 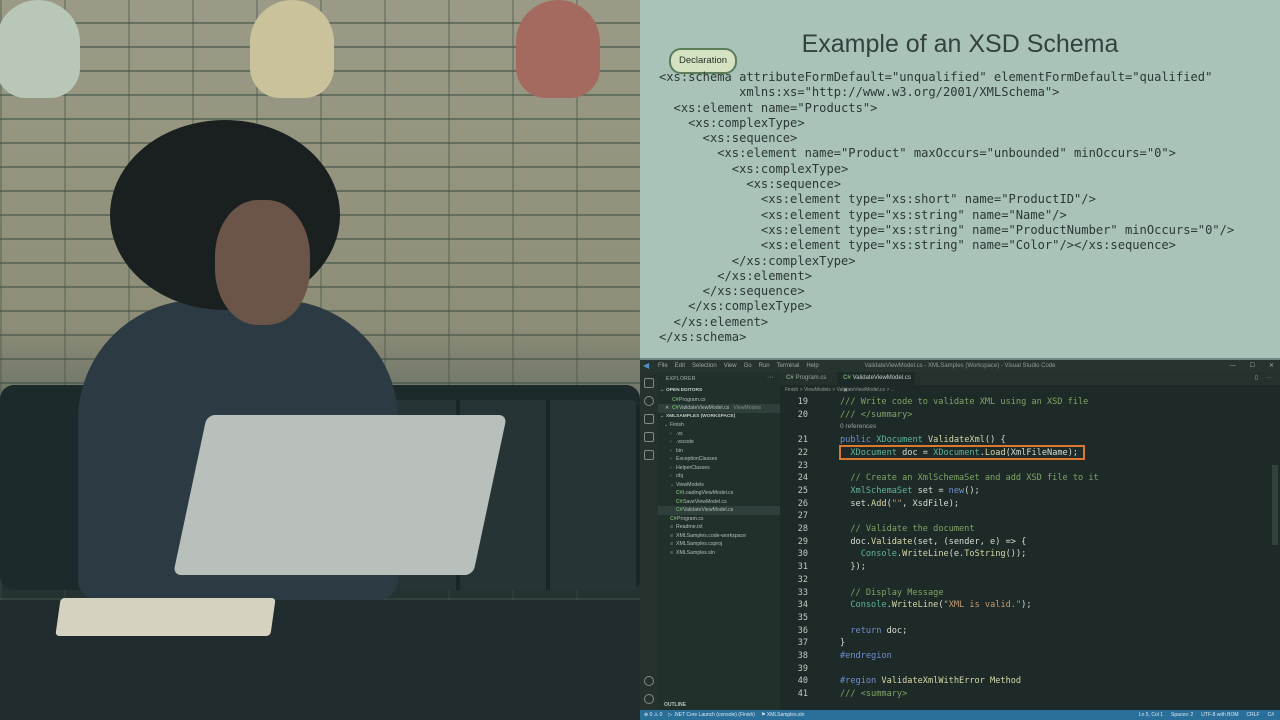 What do you see at coordinates (649, 699) in the screenshot?
I see `gear-icon` at bounding box center [649, 699].